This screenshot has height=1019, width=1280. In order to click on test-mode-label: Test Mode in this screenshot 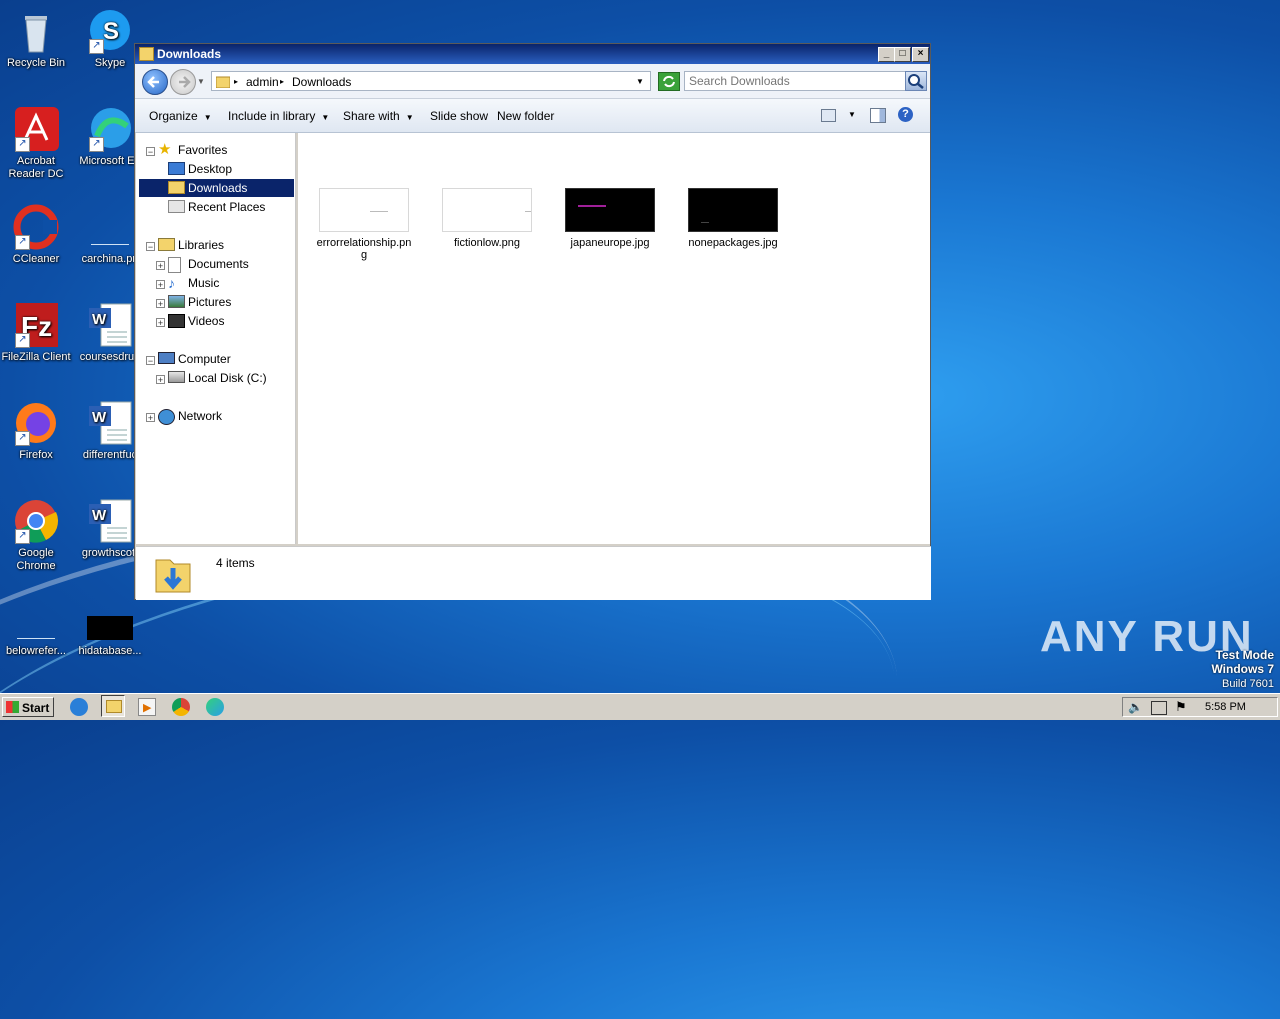, I will do `click(1244, 655)`.